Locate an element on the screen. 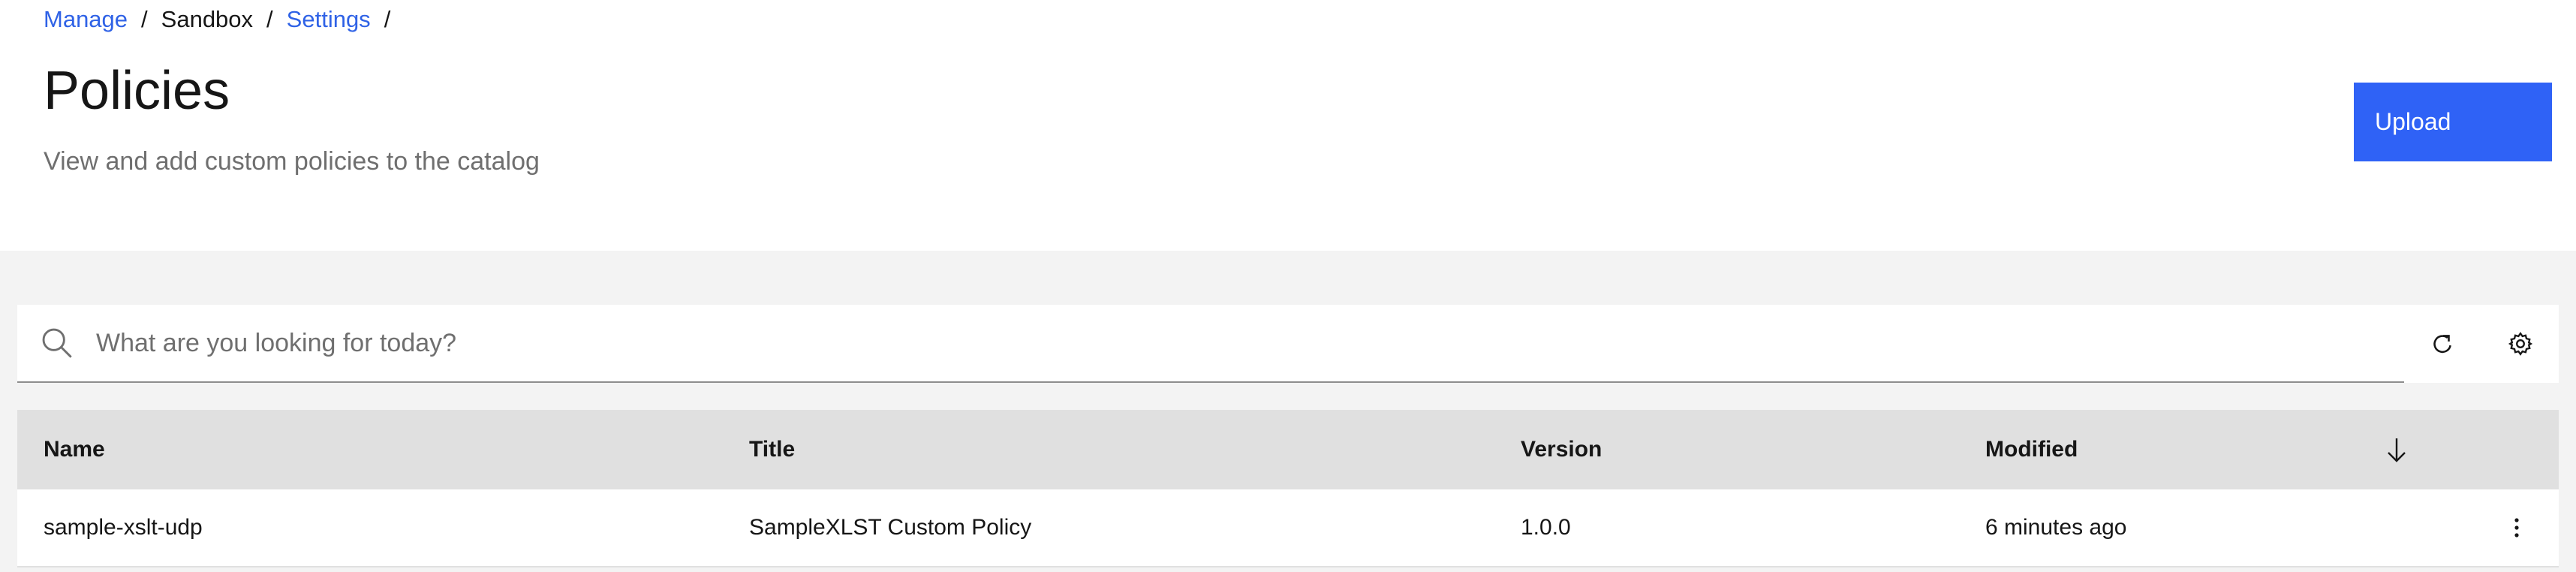 The width and height of the screenshot is (2576, 572). column-header-title: Title is located at coordinates (772, 449).